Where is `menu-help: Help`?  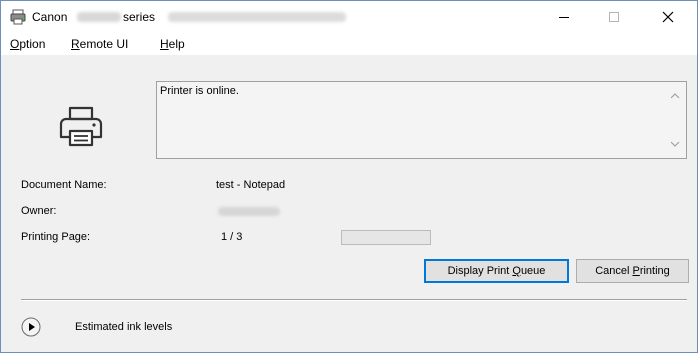 menu-help: Help is located at coordinates (172, 44).